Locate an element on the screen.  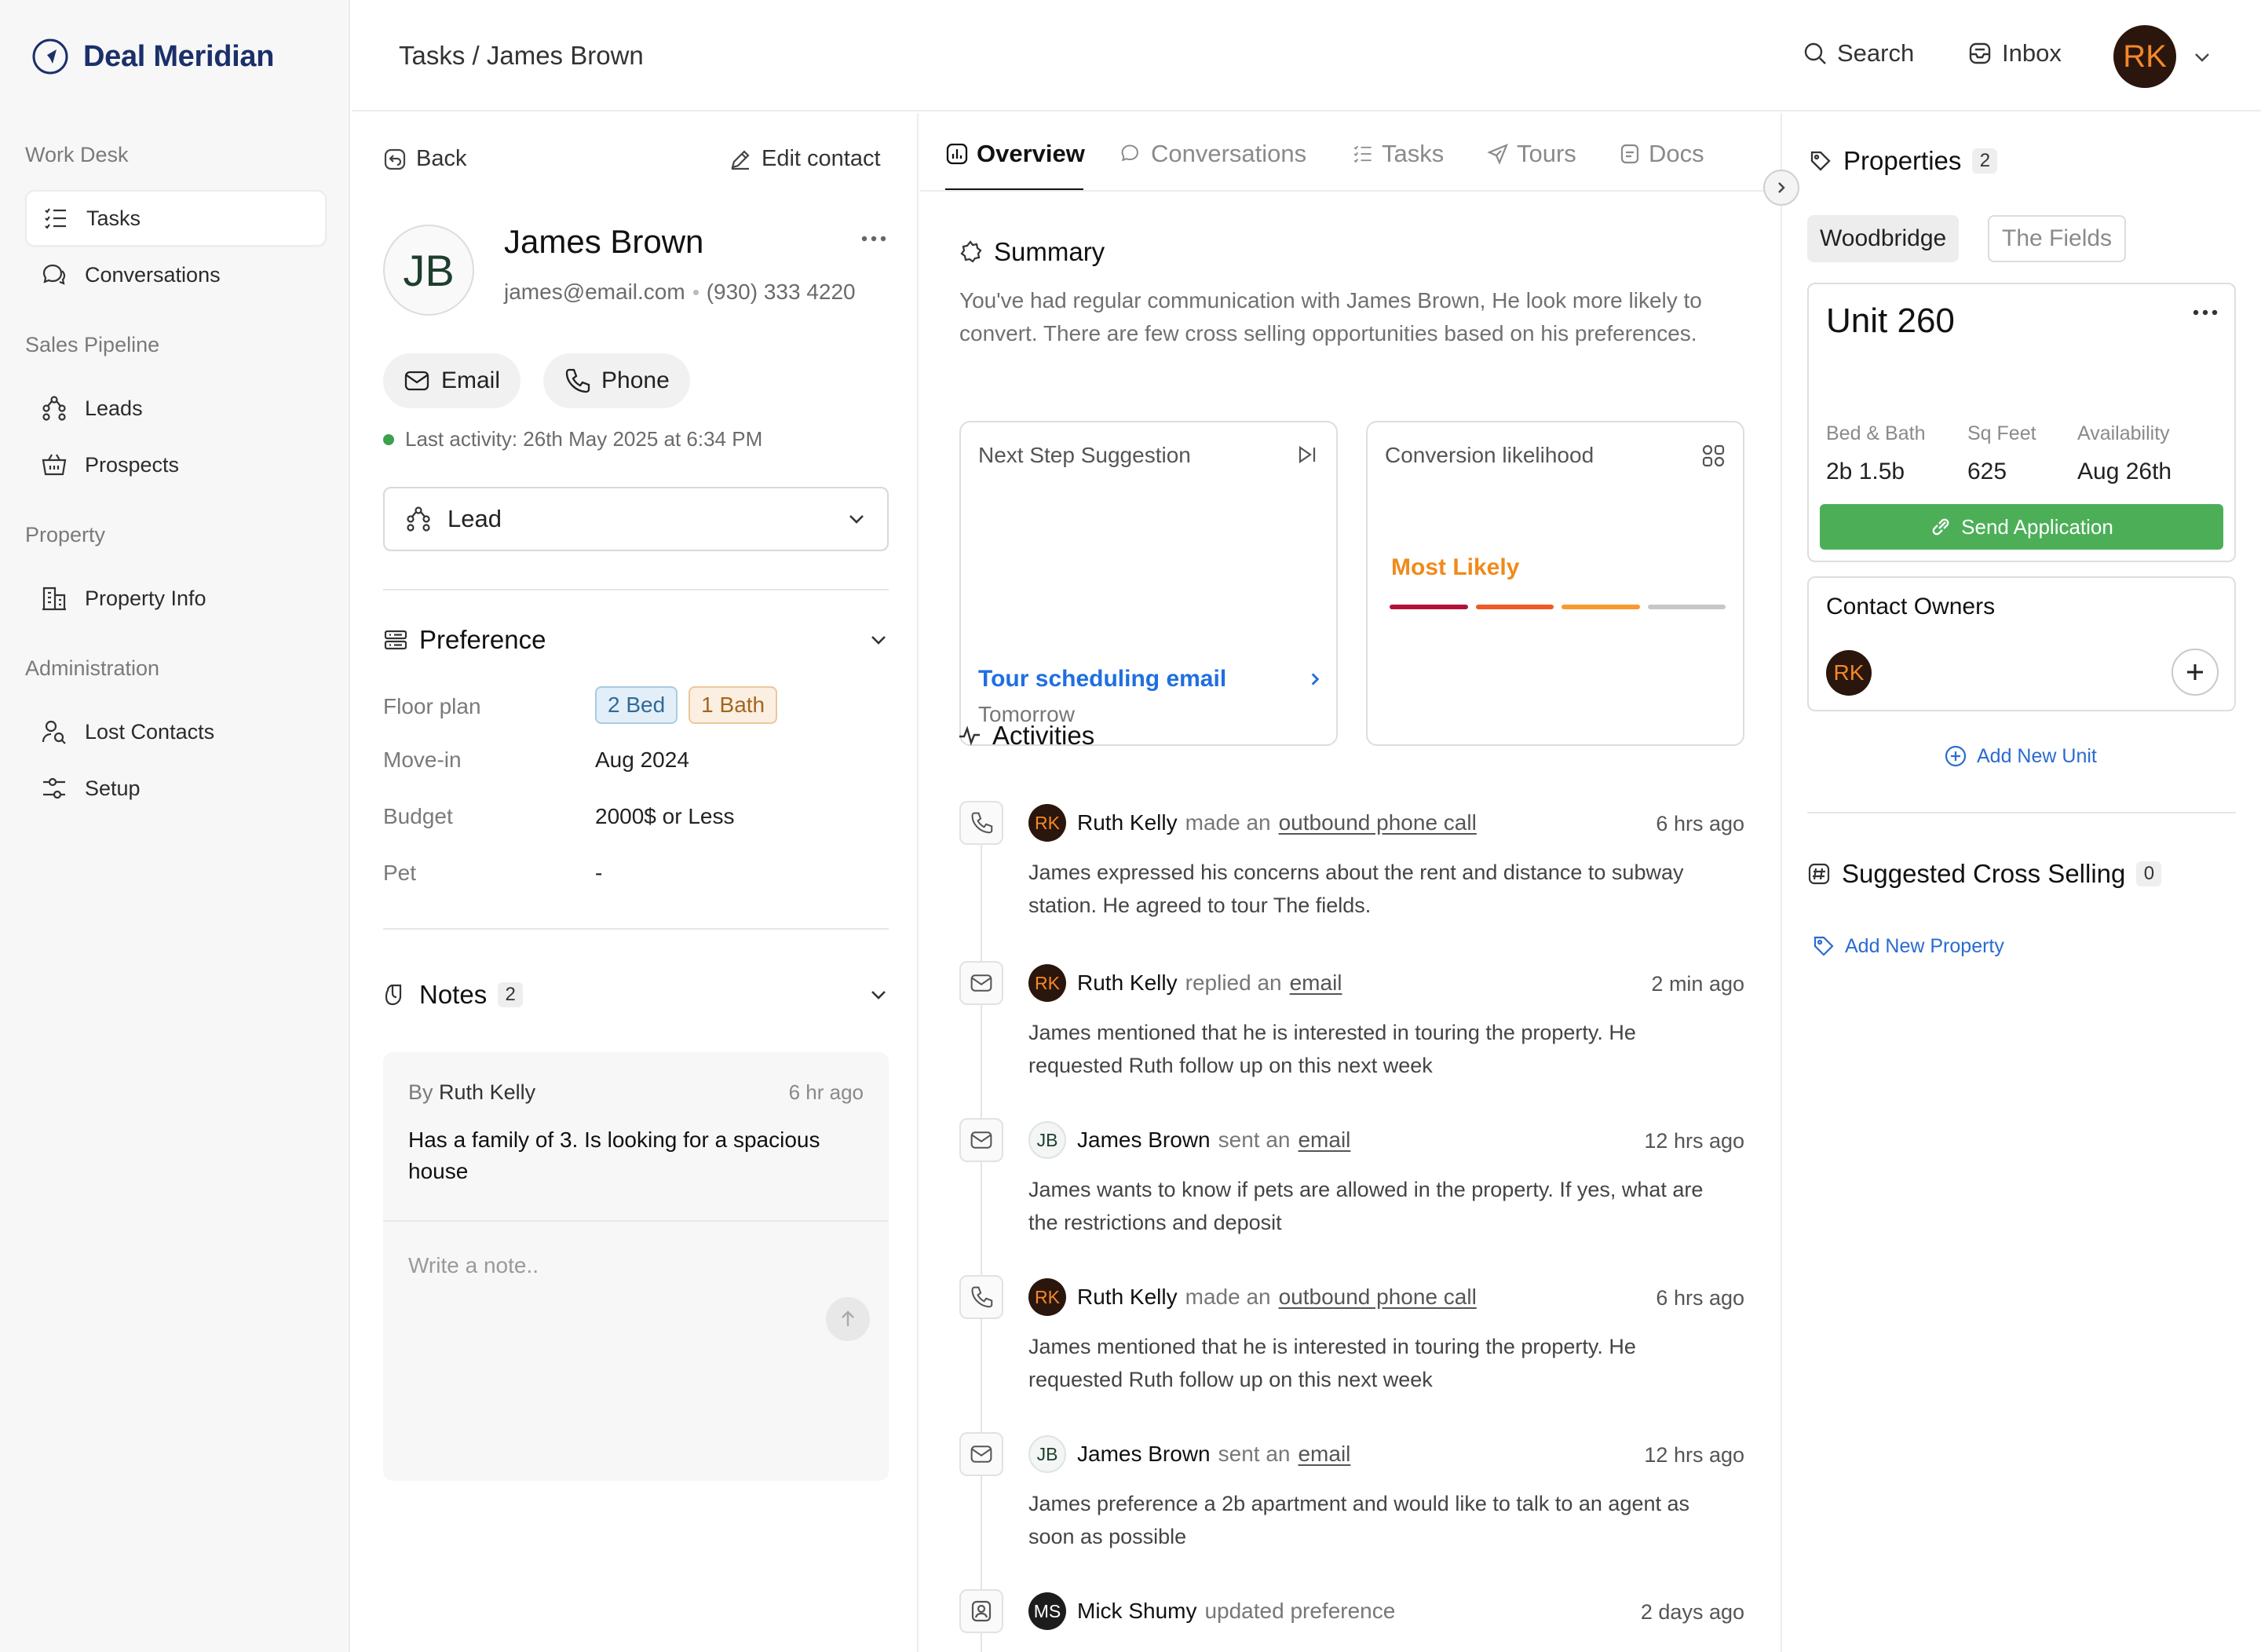
tab-tours: Tours is located at coordinates (1532, 154).